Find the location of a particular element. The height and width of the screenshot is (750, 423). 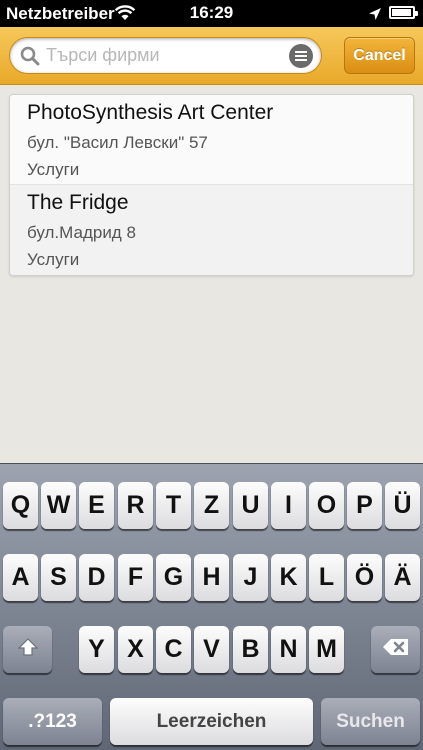

key-u: U is located at coordinates (250, 505).